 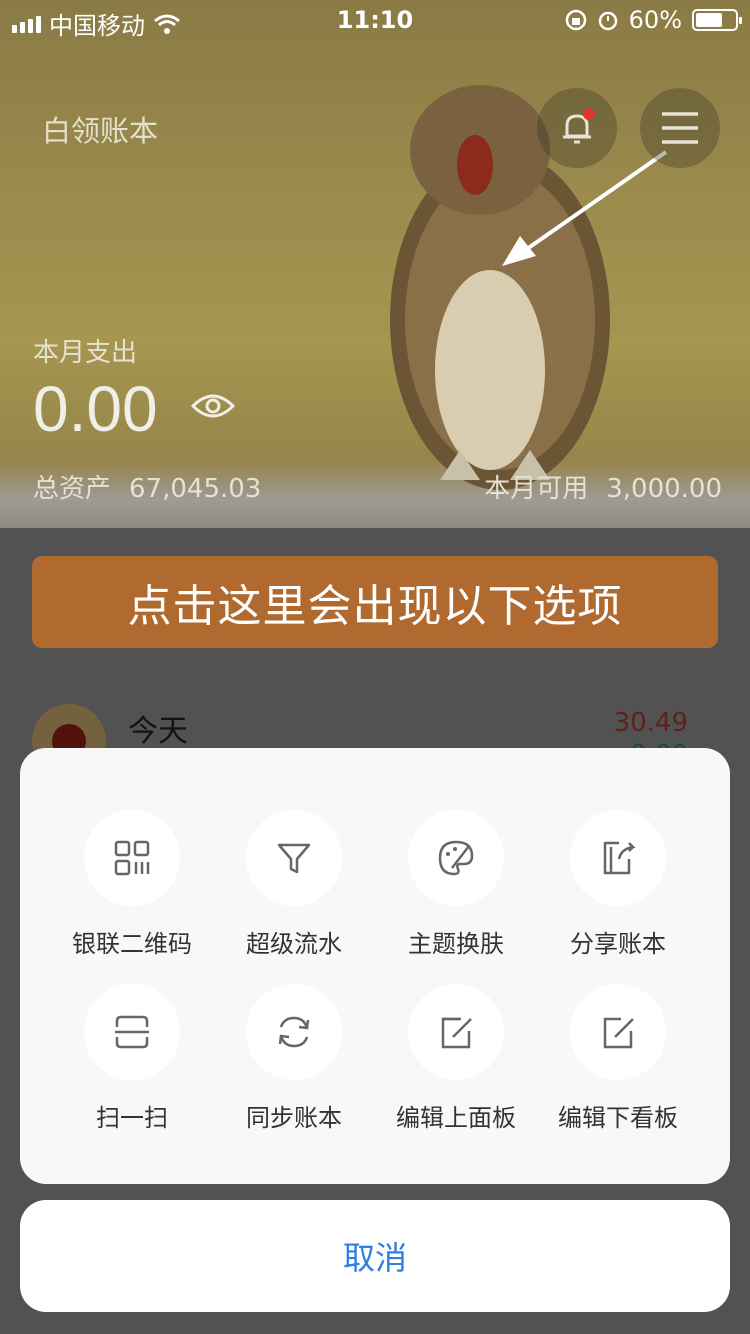 I want to click on palette-icon, so click(x=456, y=858).